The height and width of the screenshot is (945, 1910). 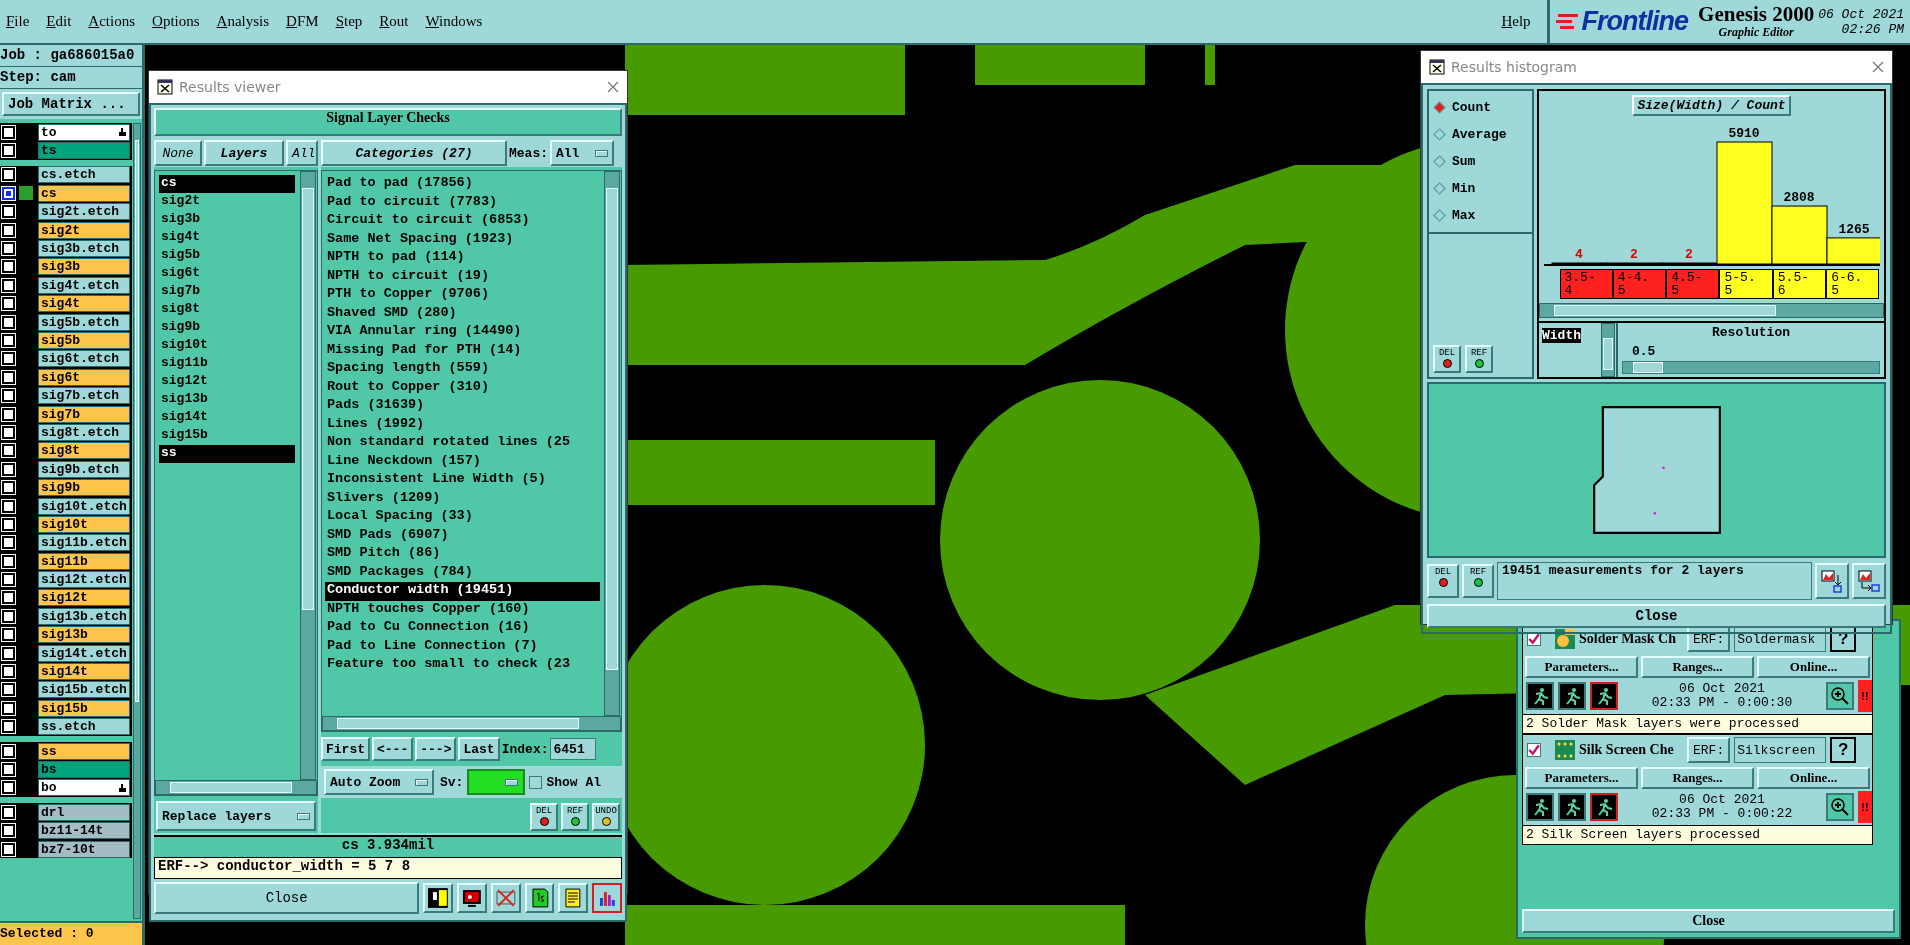 What do you see at coordinates (84, 690) in the screenshot?
I see `layer-button: sig15b.etch` at bounding box center [84, 690].